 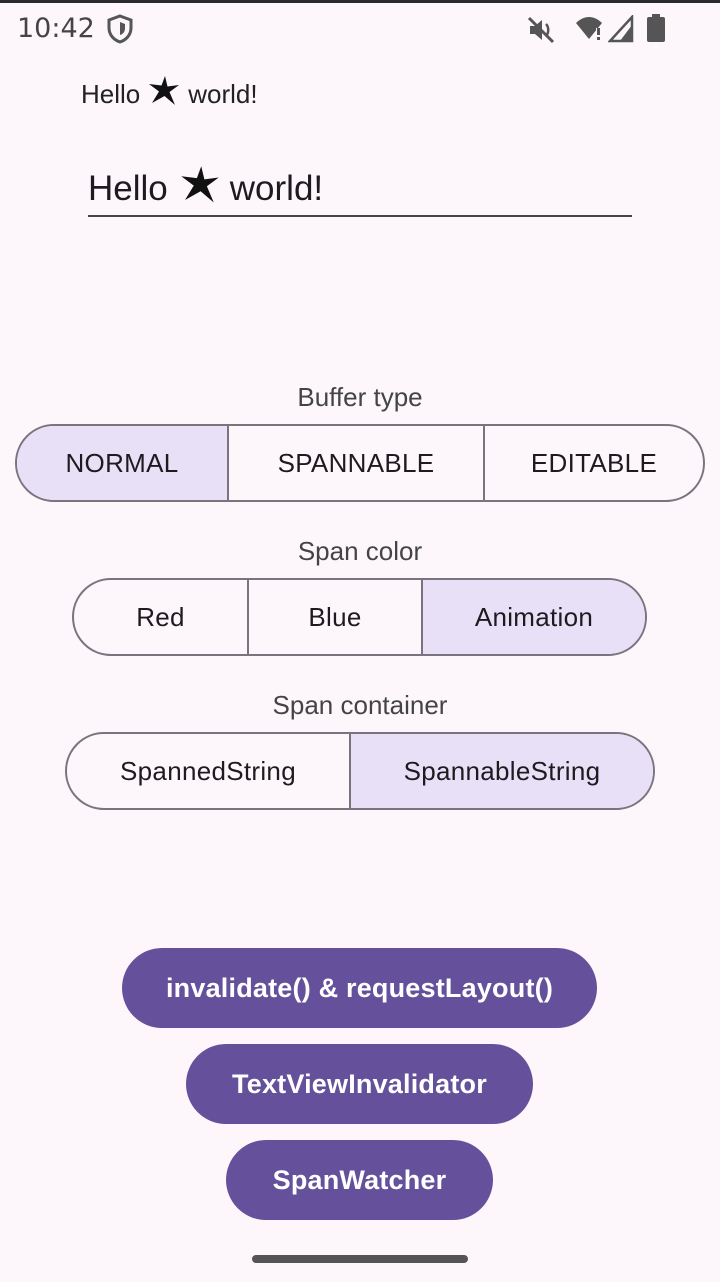 I want to click on hello-world-edittext: Hello world!, so click(x=360, y=190).